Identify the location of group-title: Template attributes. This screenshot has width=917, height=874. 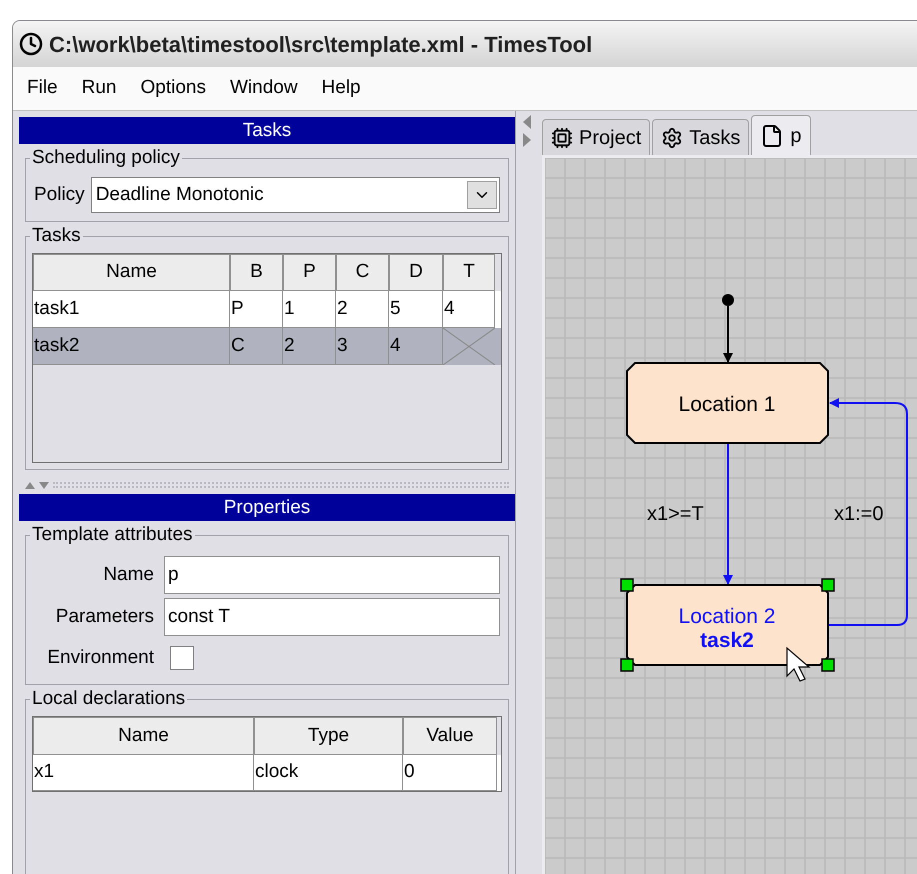
(112, 535).